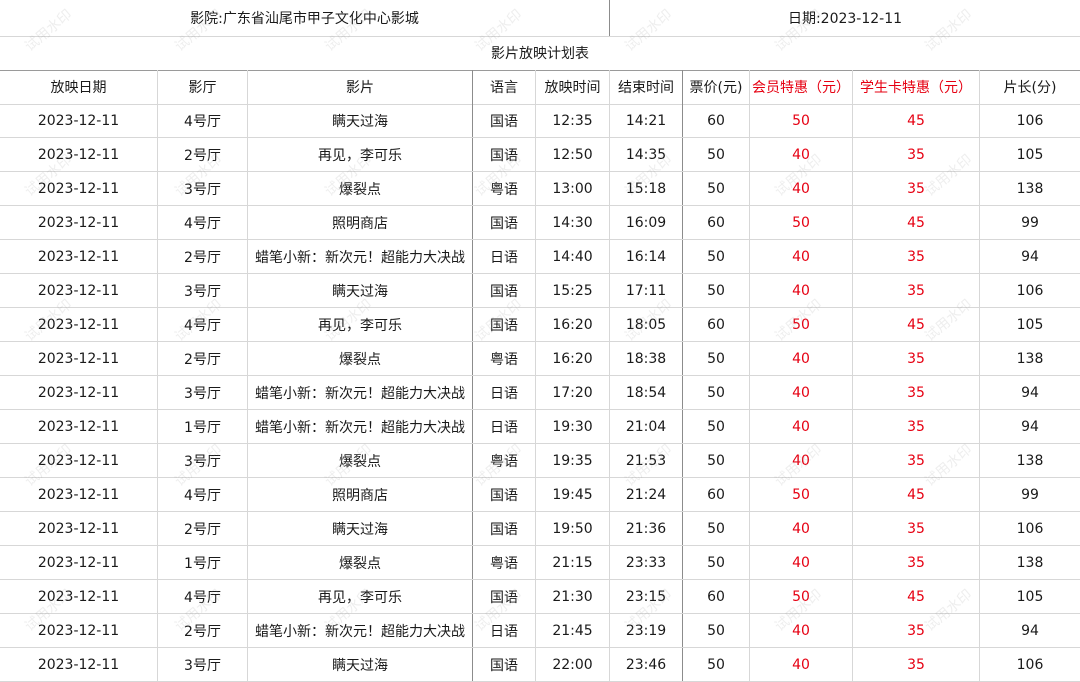 The height and width of the screenshot is (682, 1080). Describe the element at coordinates (646, 529) in the screenshot. I see `cell-end-time: 21:36` at that location.